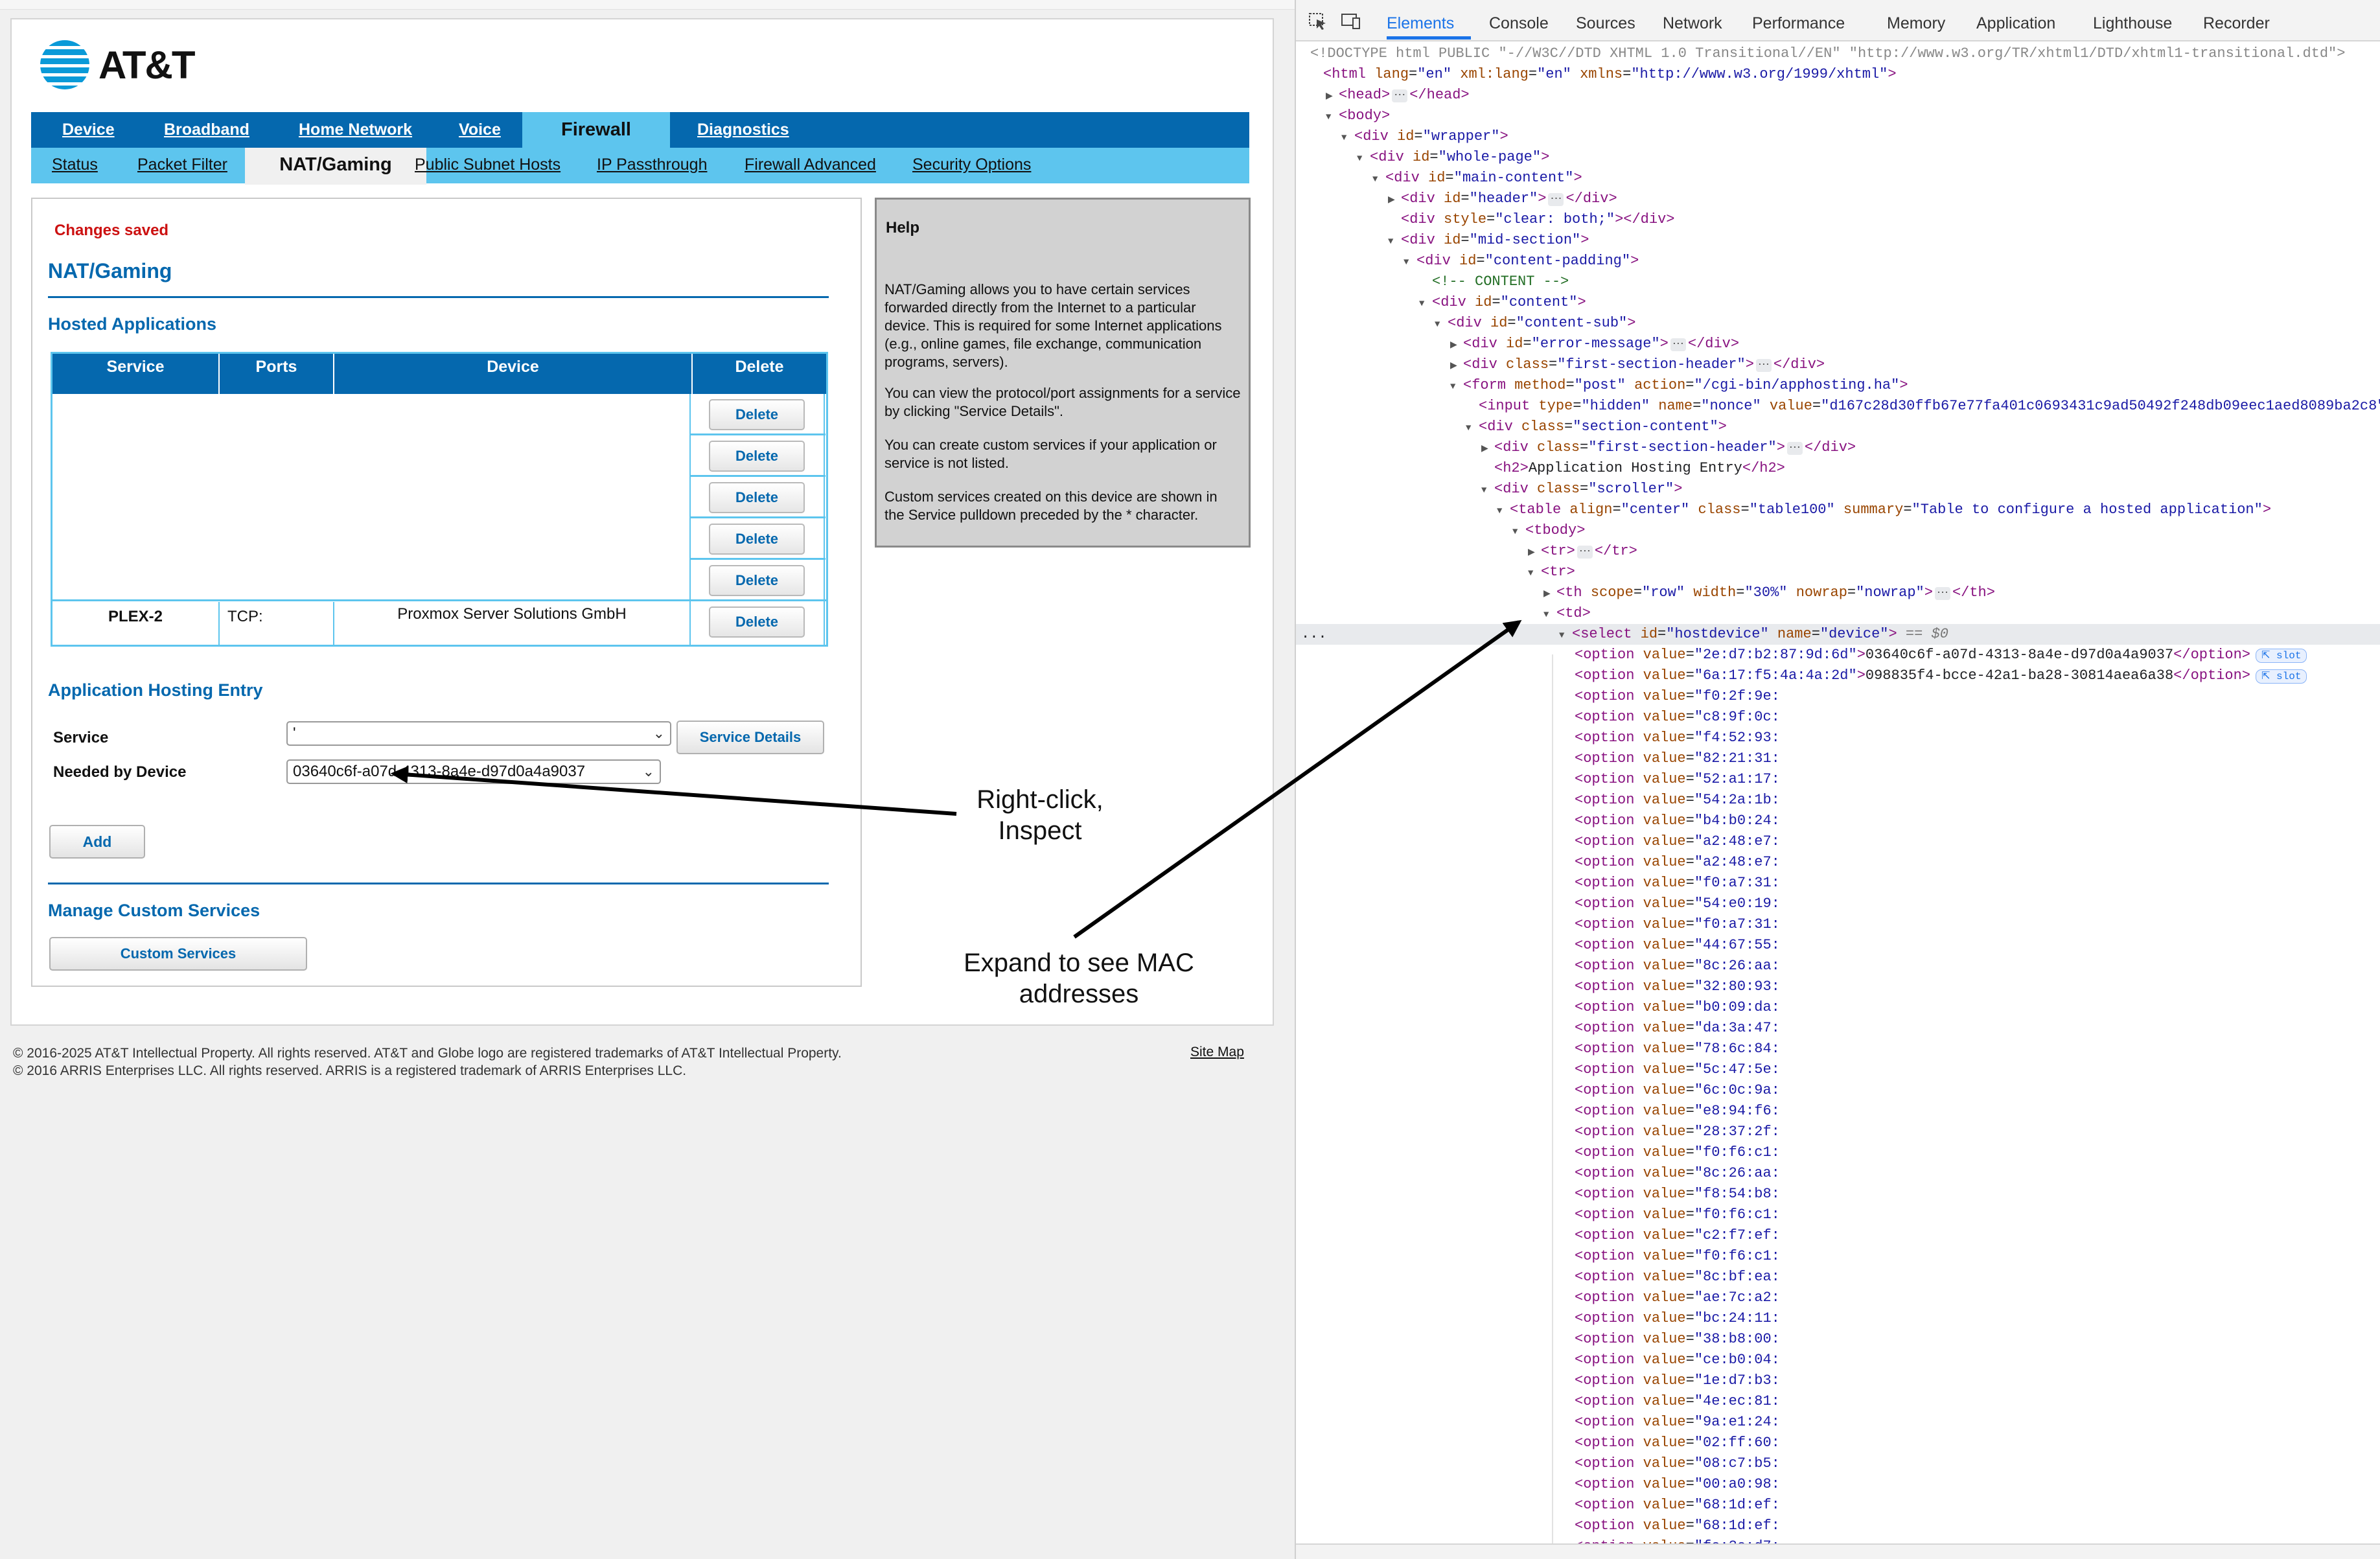 The image size is (2380, 1559). What do you see at coordinates (1838, 116) in the screenshot?
I see `dom-node: ▼ <body>` at bounding box center [1838, 116].